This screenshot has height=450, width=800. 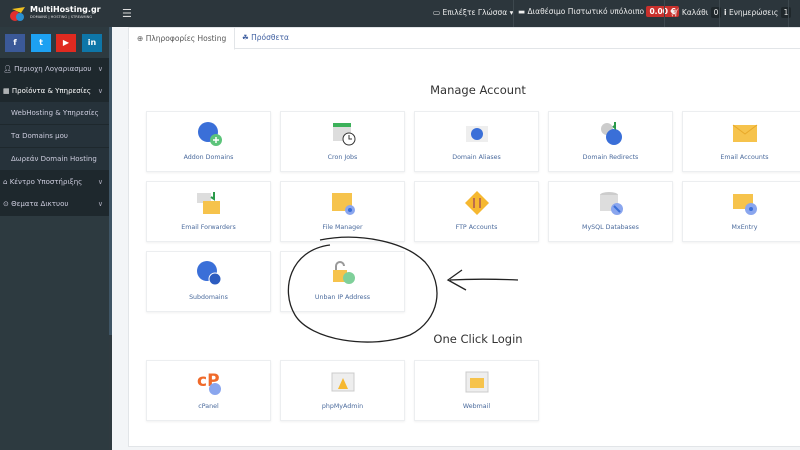 I want to click on folder-gear-icon, so click(x=343, y=204).